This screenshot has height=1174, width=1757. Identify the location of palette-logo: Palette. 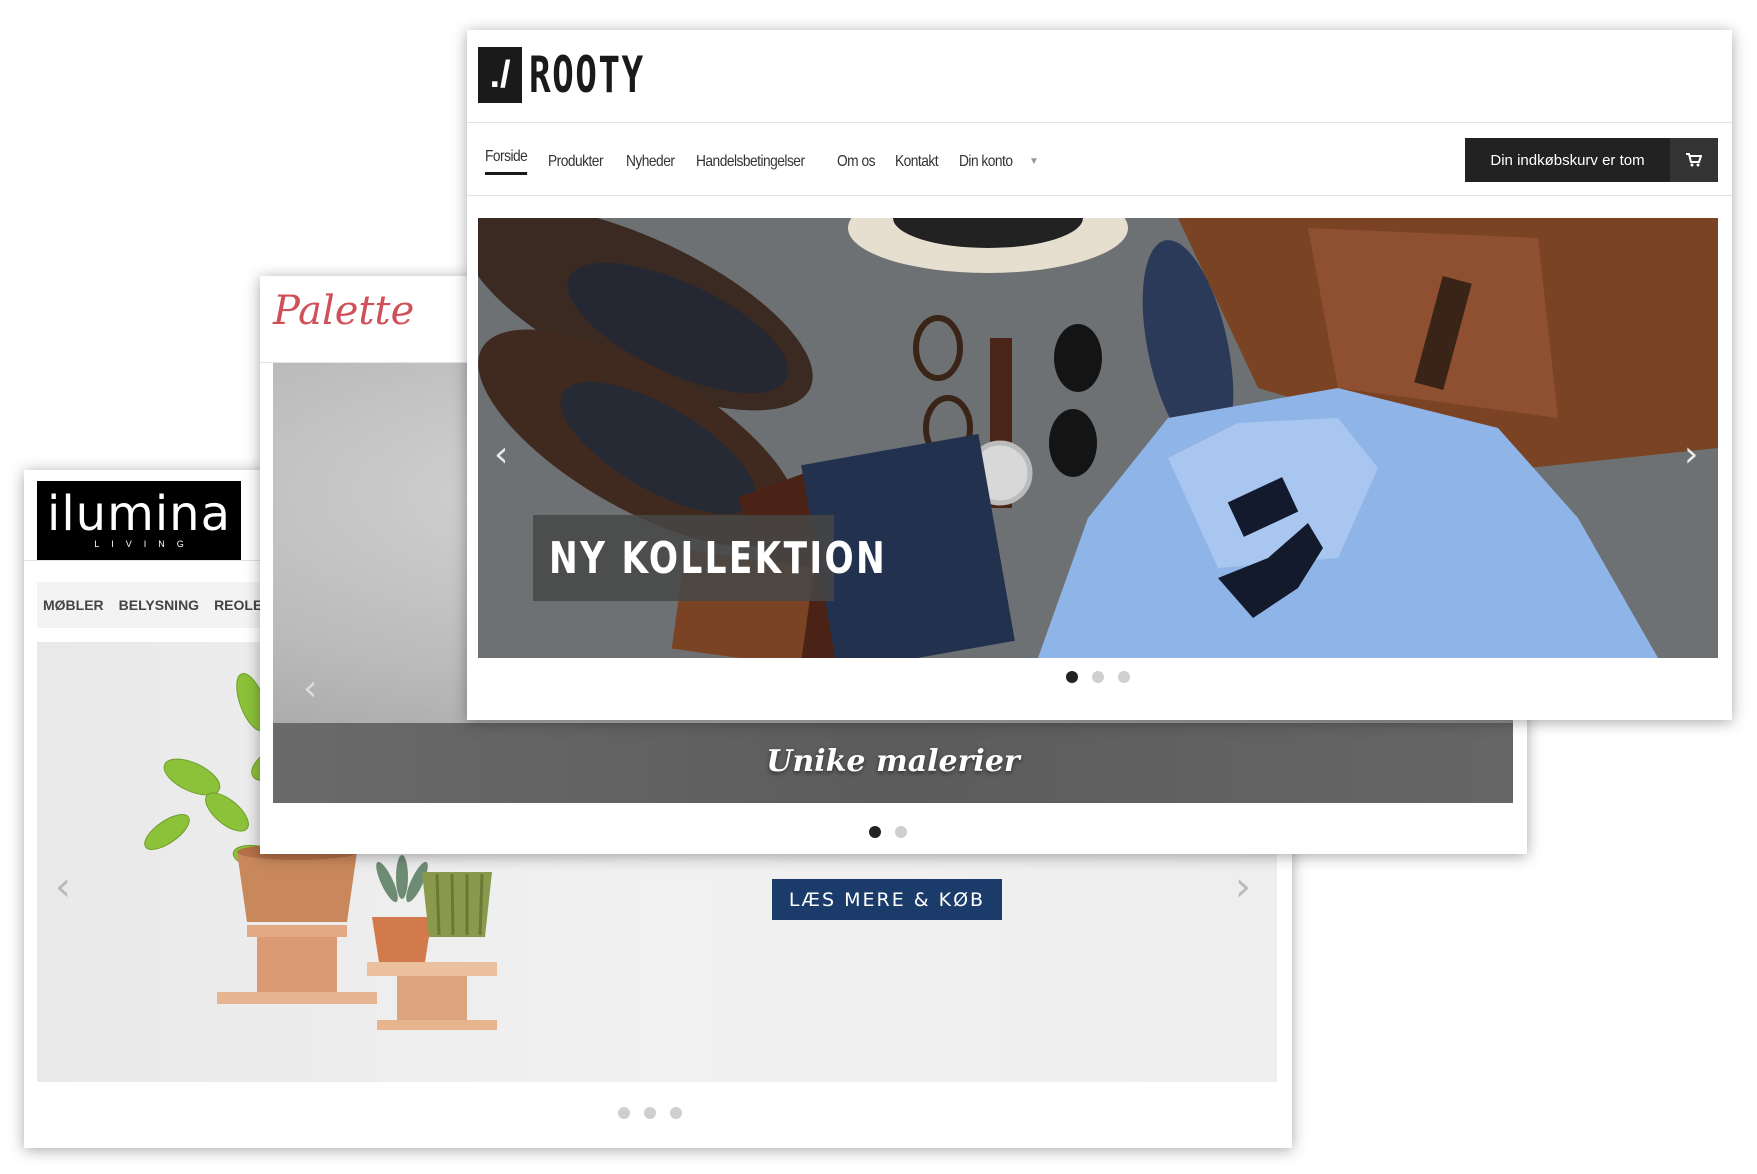
(343, 311).